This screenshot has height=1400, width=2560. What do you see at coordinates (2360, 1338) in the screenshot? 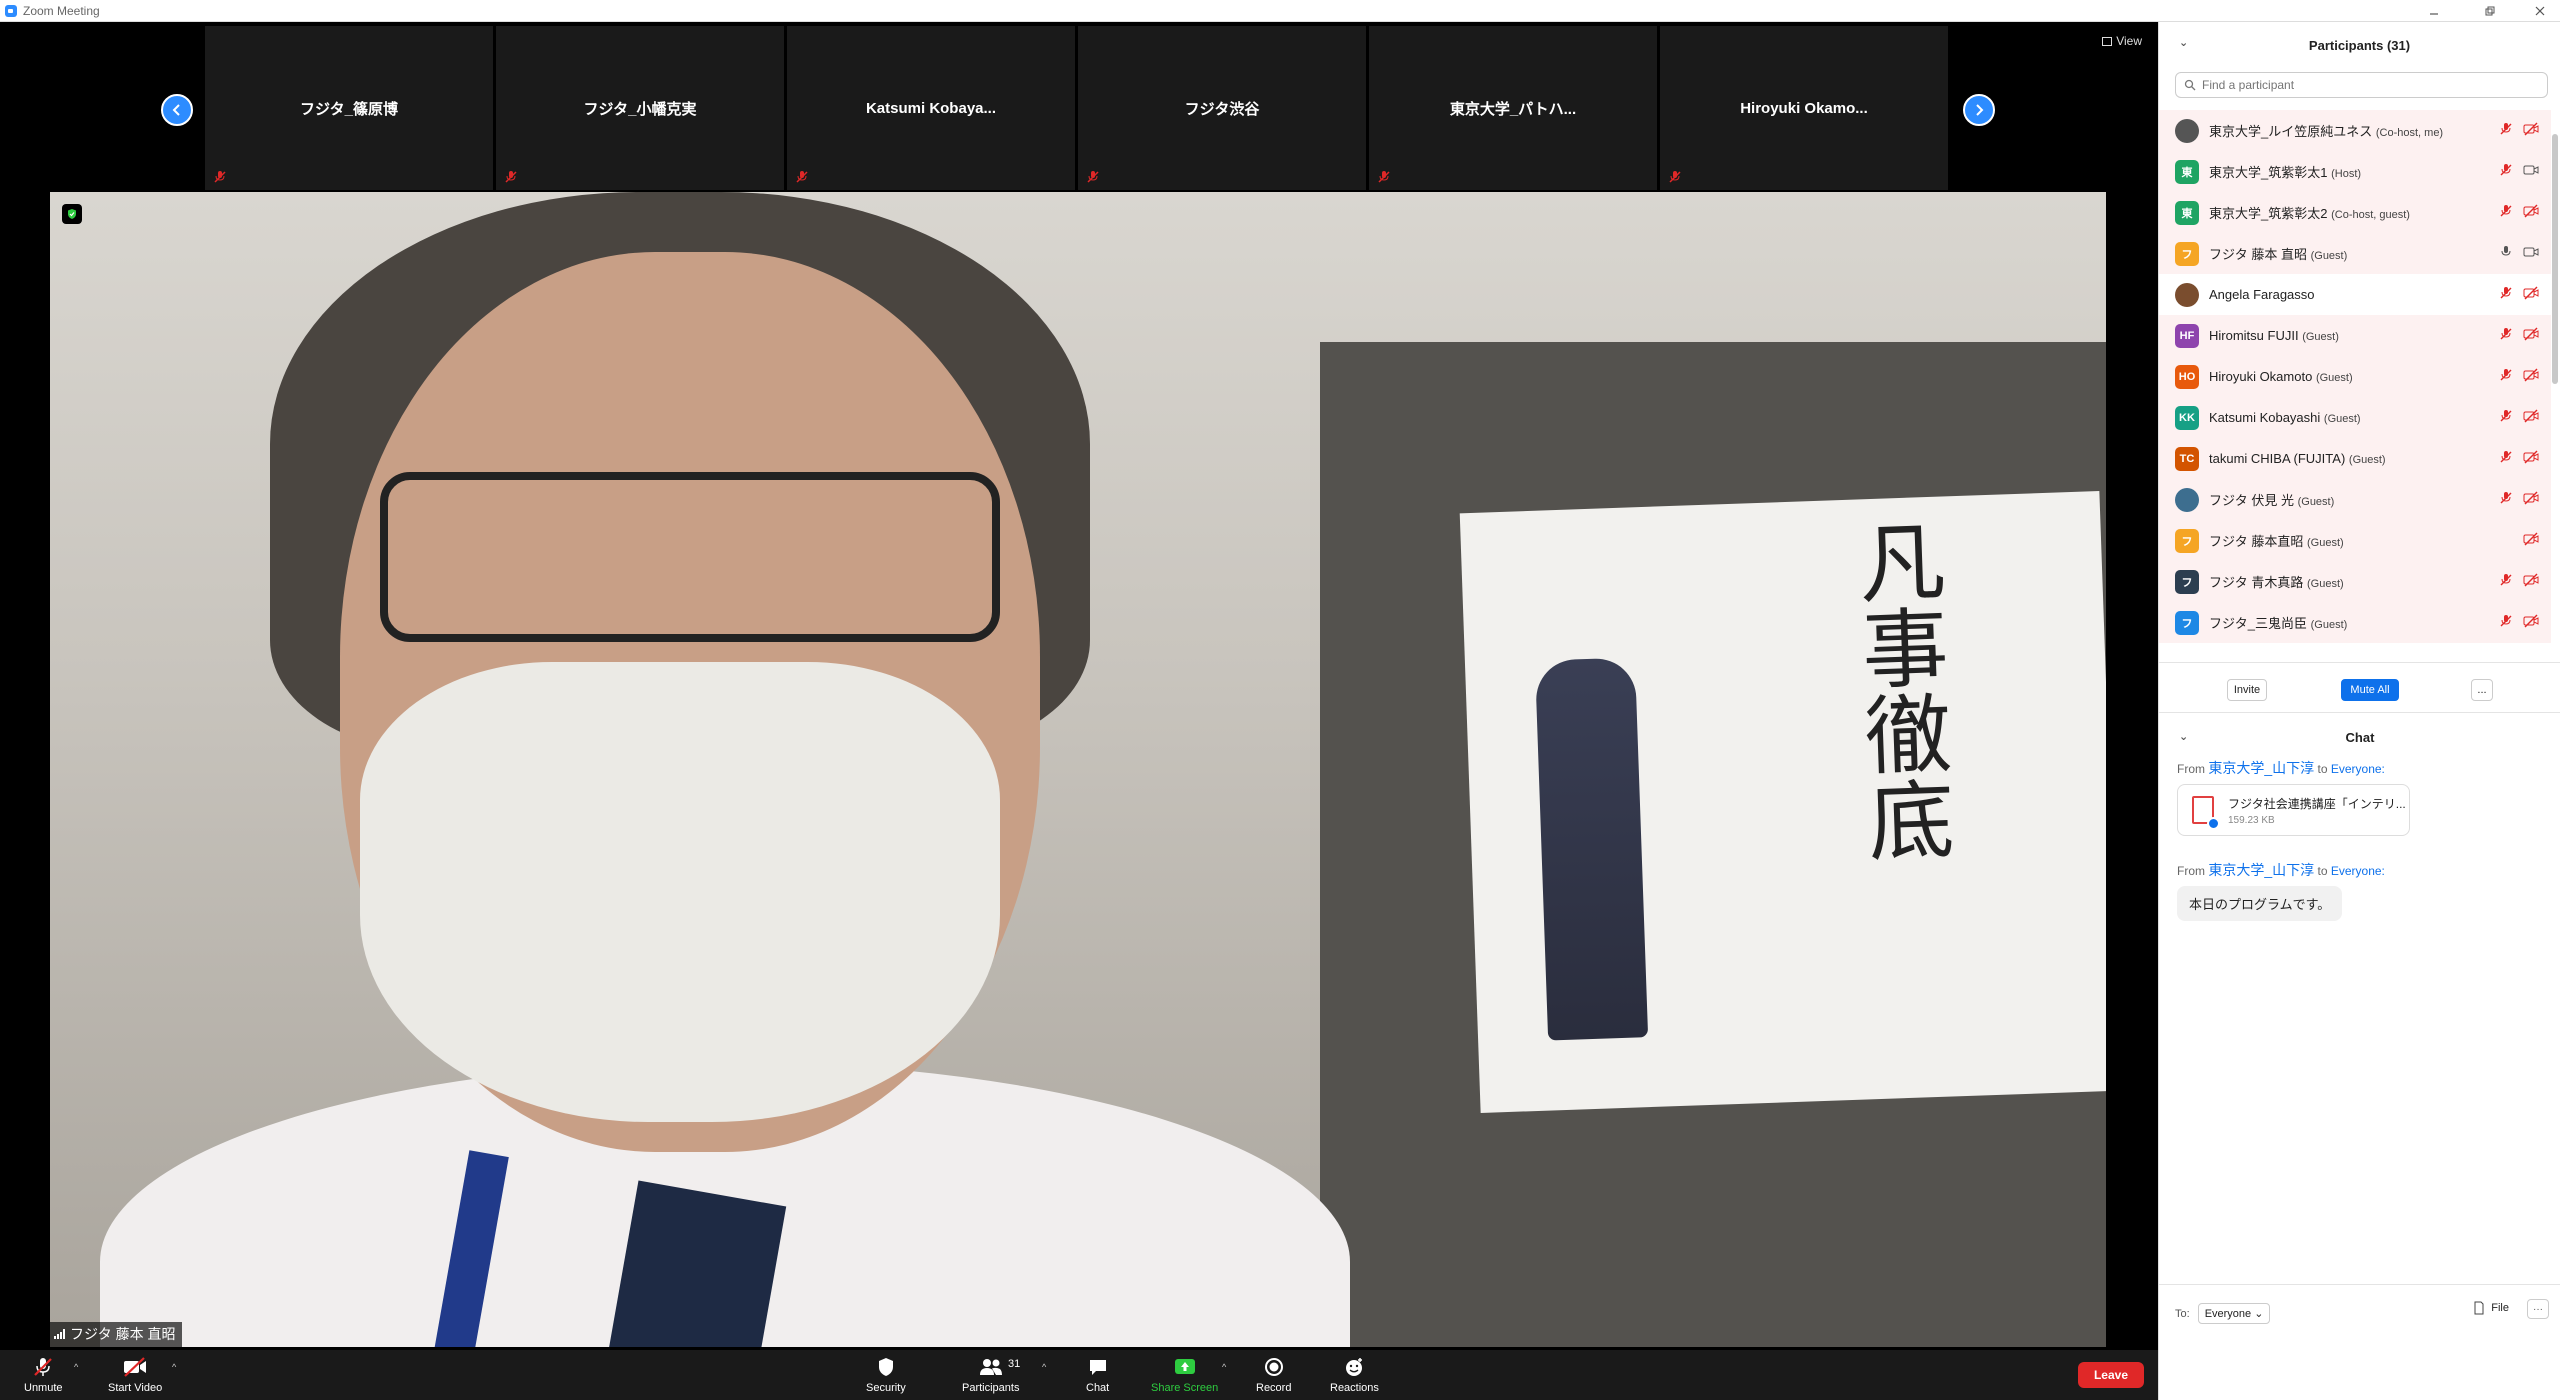
I see `chat-message-input` at bounding box center [2360, 1338].